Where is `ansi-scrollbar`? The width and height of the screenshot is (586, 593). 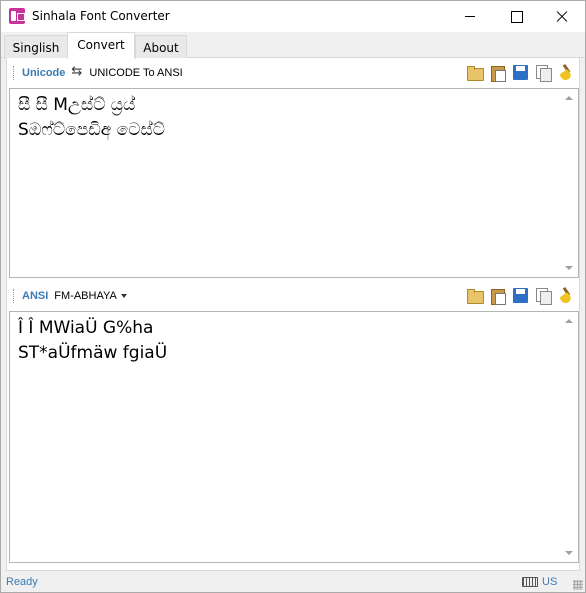
ansi-scrollbar is located at coordinates (569, 437).